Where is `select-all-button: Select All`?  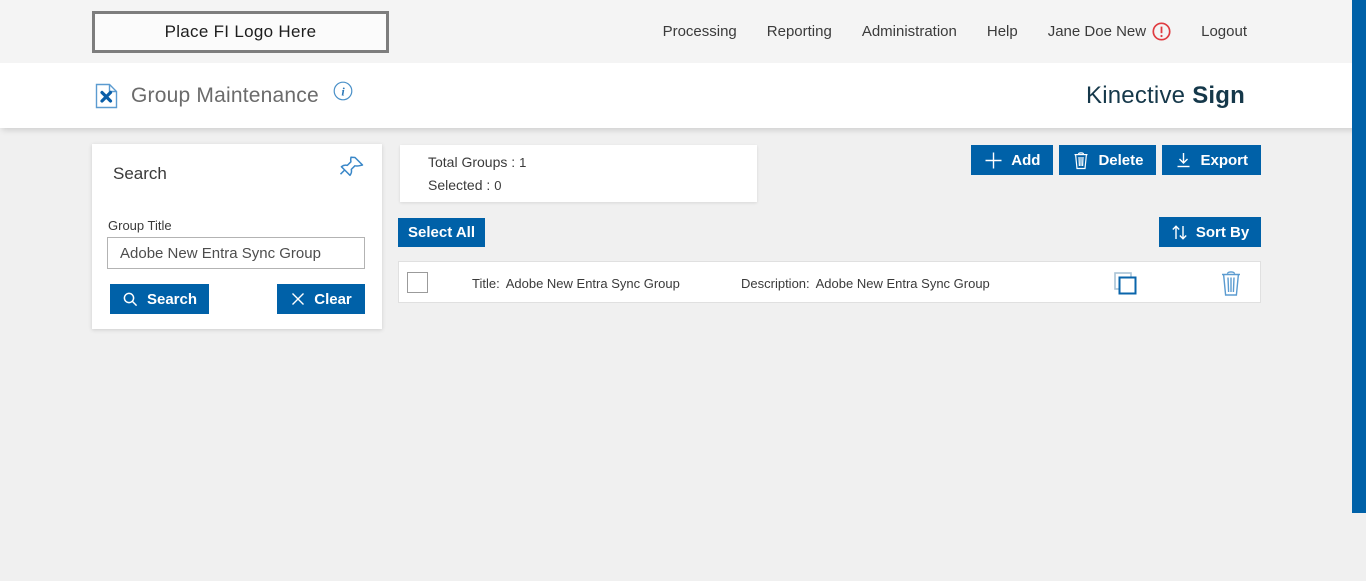 select-all-button: Select All is located at coordinates (441, 232).